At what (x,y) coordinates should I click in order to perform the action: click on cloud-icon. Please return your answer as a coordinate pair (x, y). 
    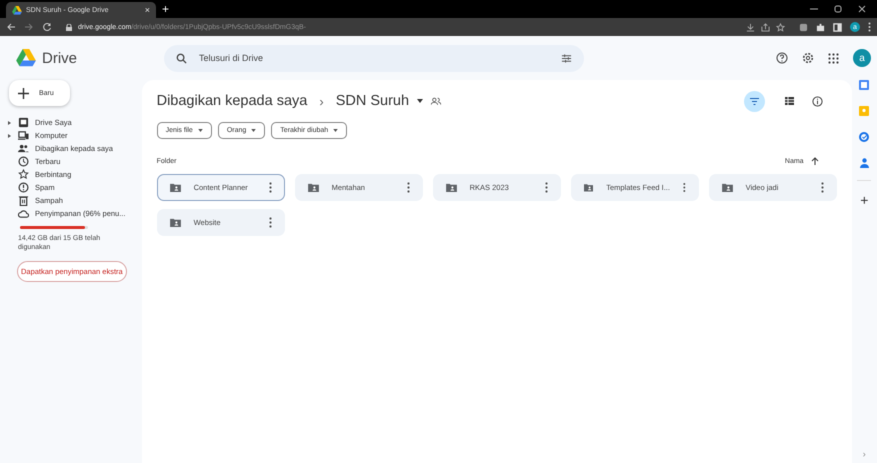
    Looking at the image, I should click on (23, 213).